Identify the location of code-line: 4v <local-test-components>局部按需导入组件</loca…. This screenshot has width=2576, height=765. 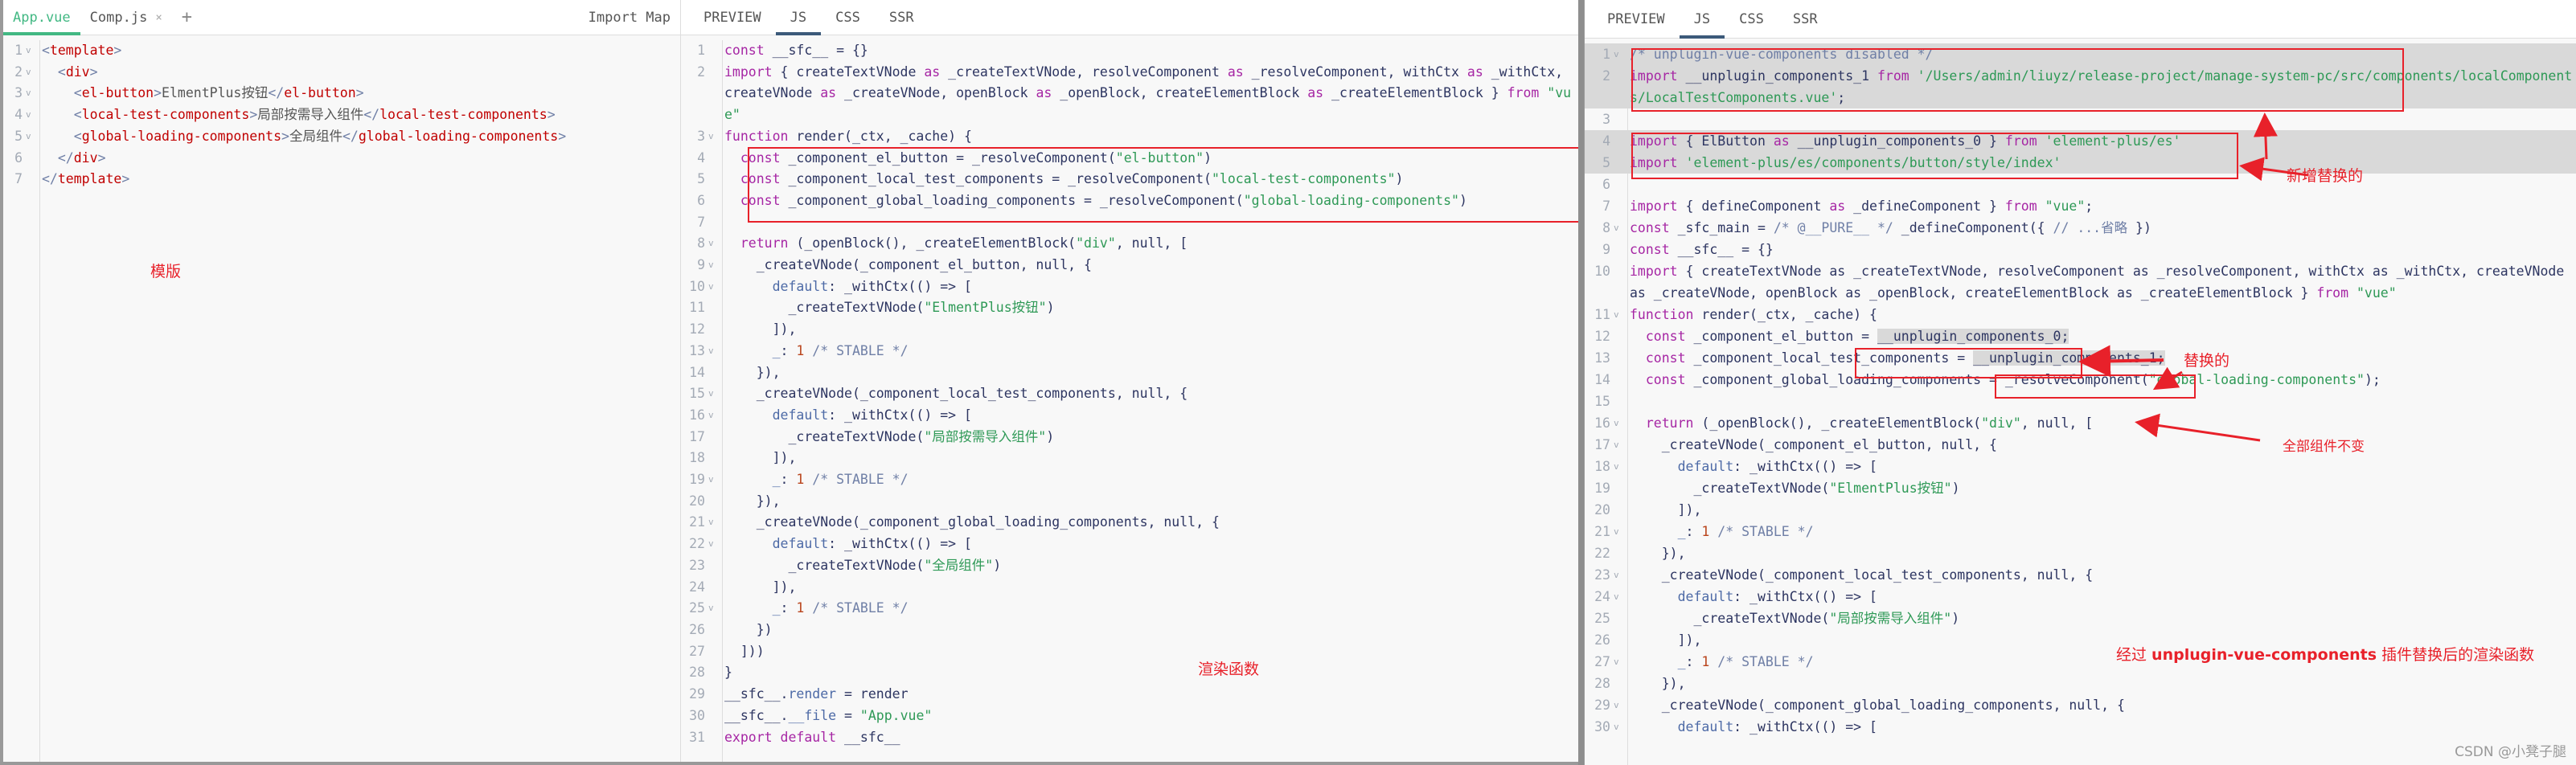
(342, 115).